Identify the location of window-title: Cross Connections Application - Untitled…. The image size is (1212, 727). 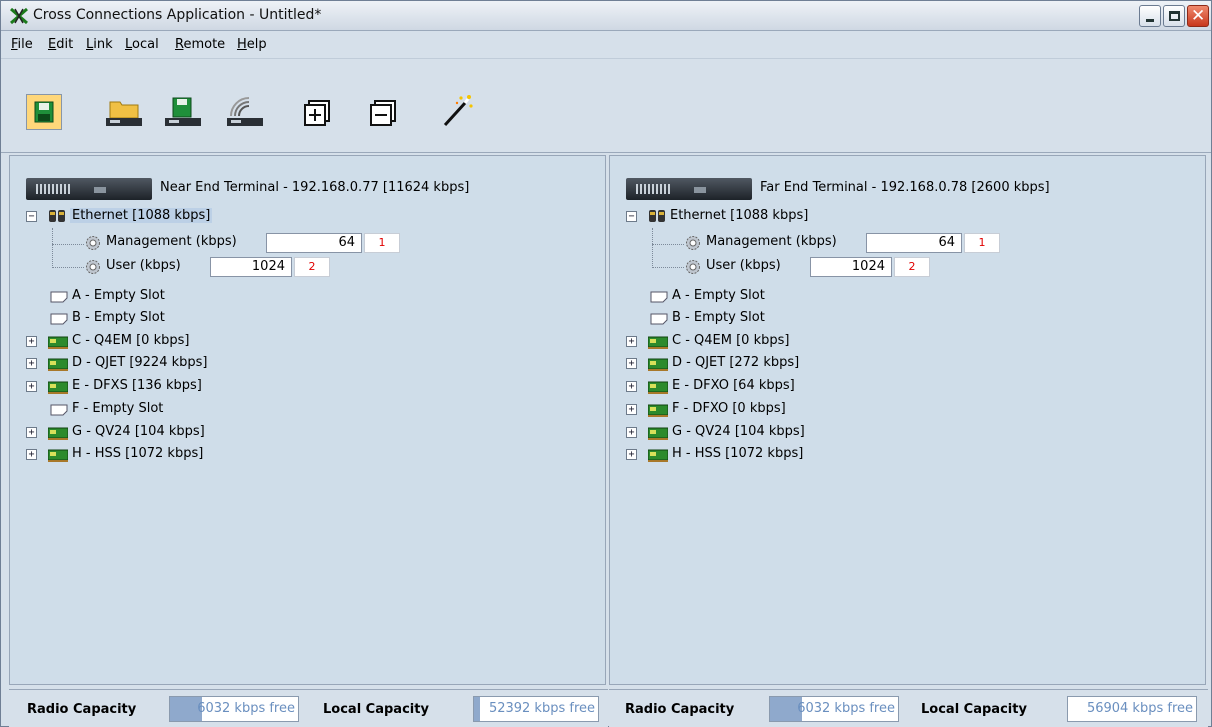
(177, 15).